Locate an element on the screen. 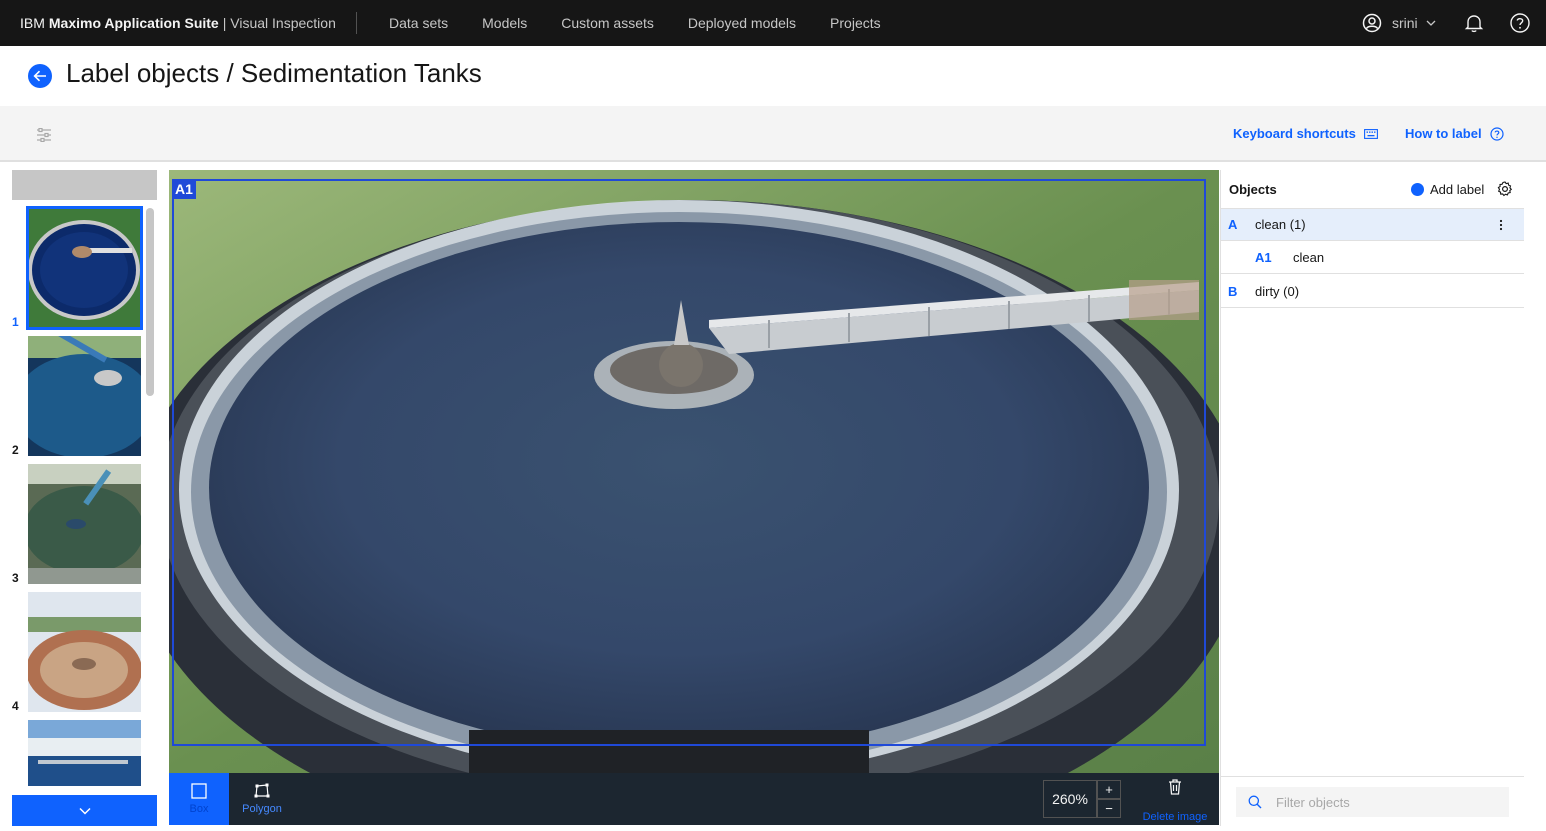  label-color-dot is located at coordinates (1417, 189).